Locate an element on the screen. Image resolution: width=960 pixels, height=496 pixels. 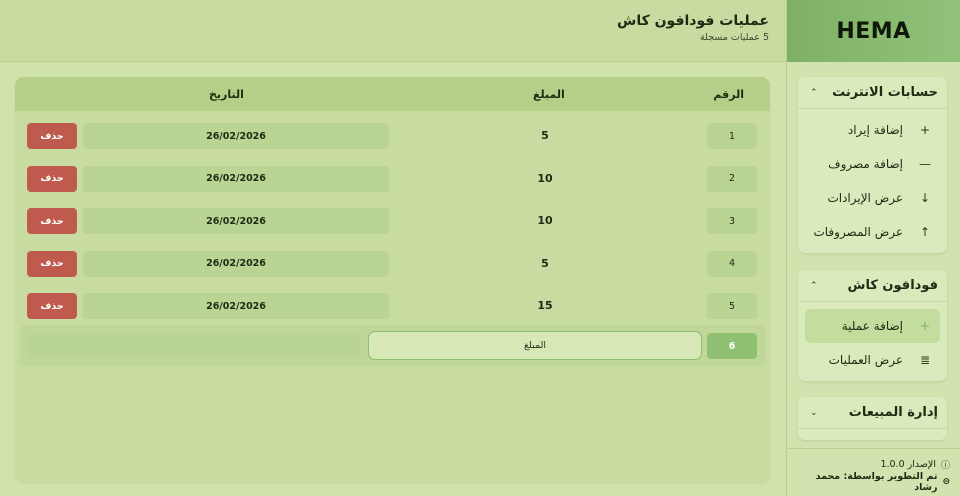
amount-cell: 15 is located at coordinates (545, 305).